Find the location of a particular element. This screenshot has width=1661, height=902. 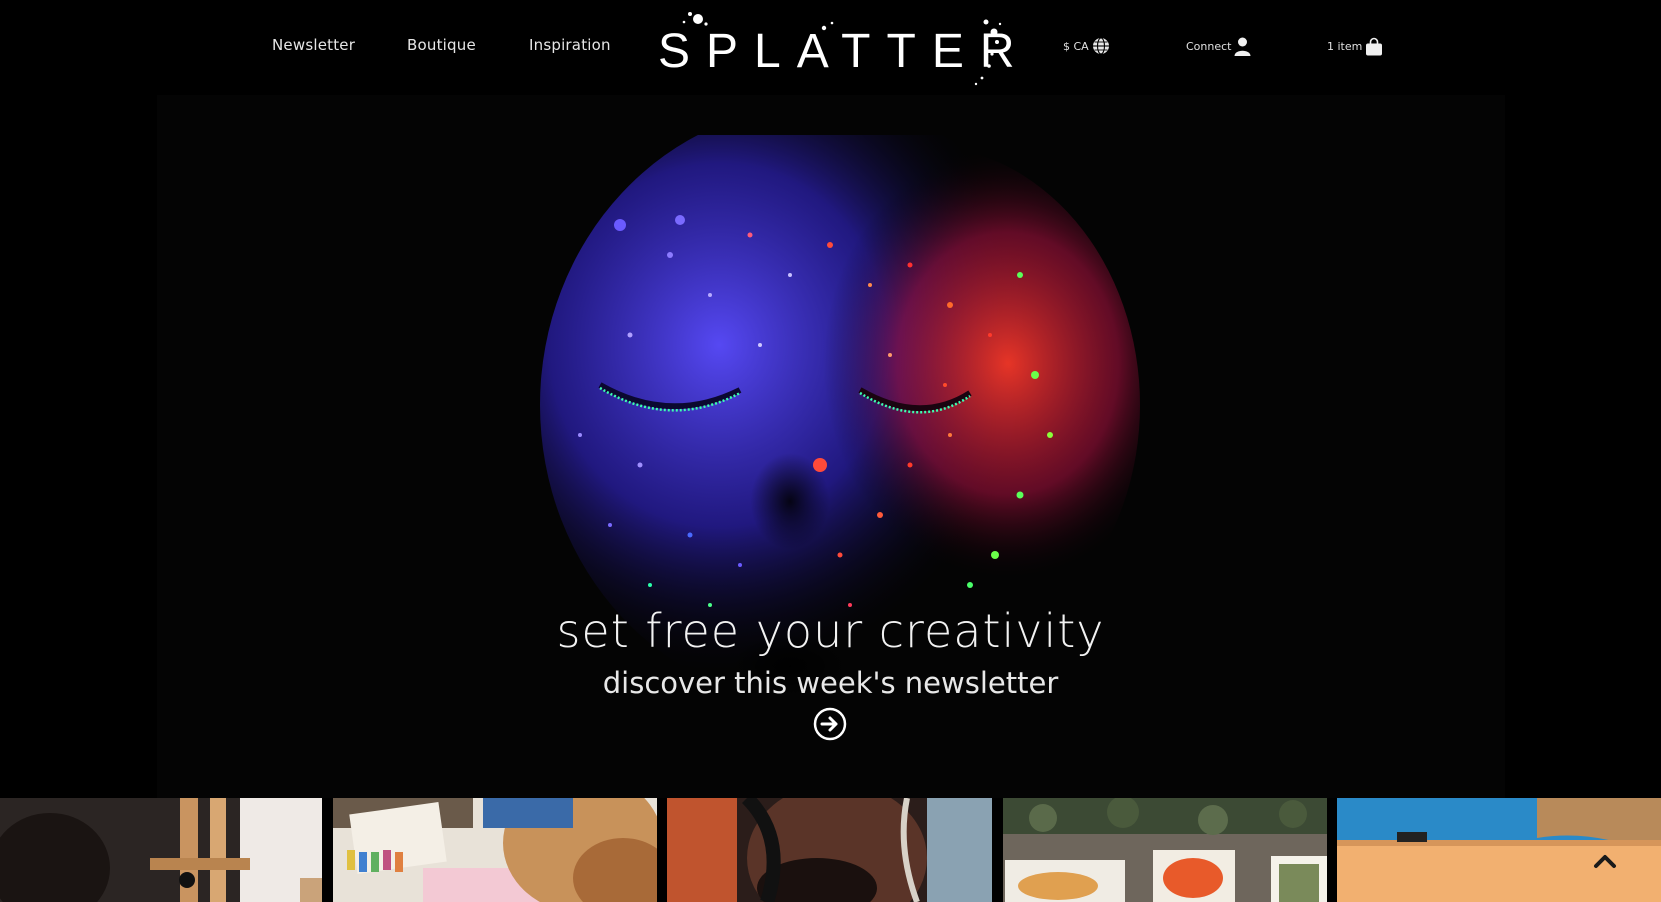

user-icon is located at coordinates (1242, 46).